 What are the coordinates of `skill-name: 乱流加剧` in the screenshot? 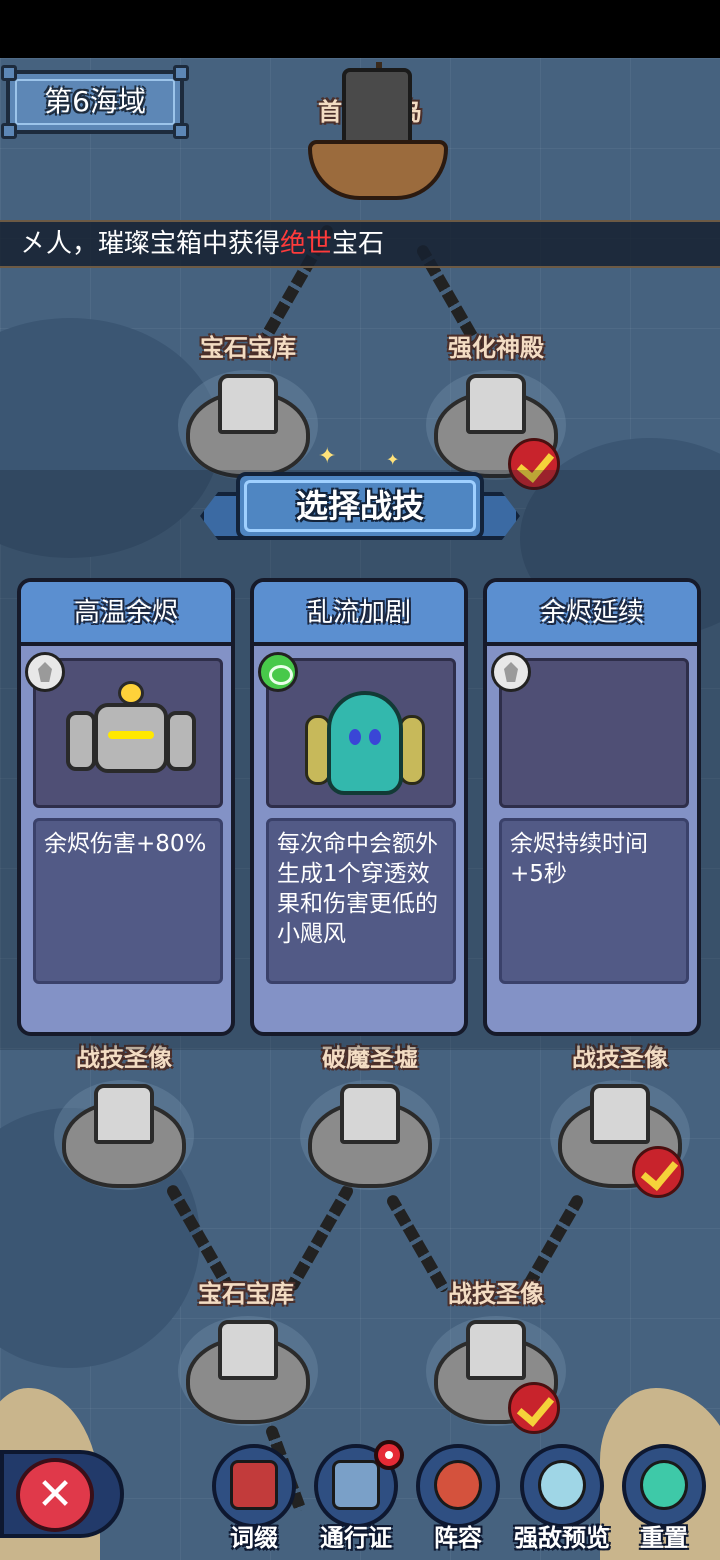 It's located at (358, 613).